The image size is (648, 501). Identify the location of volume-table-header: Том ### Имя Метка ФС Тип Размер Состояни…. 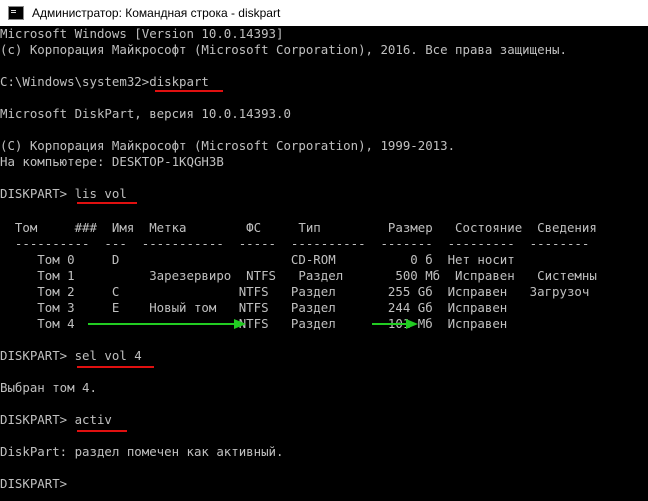
(298, 227).